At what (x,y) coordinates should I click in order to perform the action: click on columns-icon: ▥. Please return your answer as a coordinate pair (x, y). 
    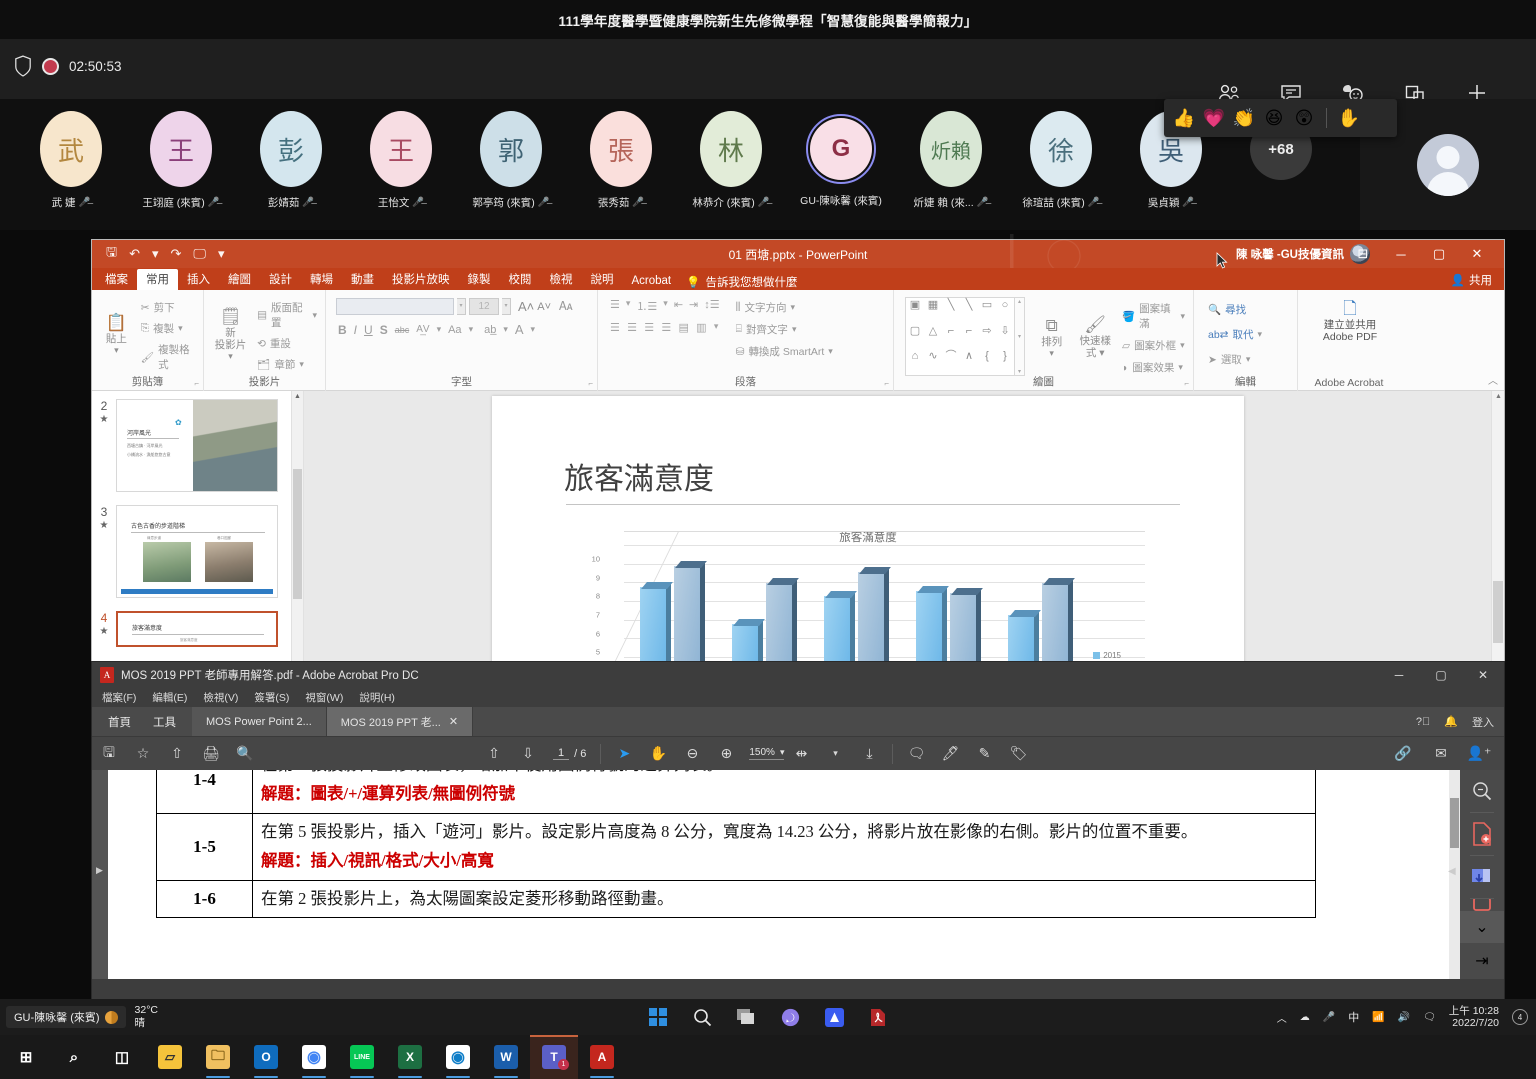
    Looking at the image, I should click on (702, 327).